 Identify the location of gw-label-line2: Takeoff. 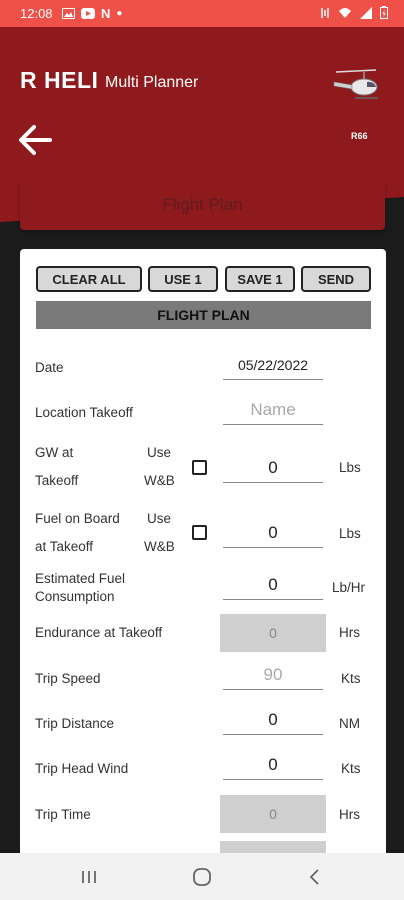
(57, 480).